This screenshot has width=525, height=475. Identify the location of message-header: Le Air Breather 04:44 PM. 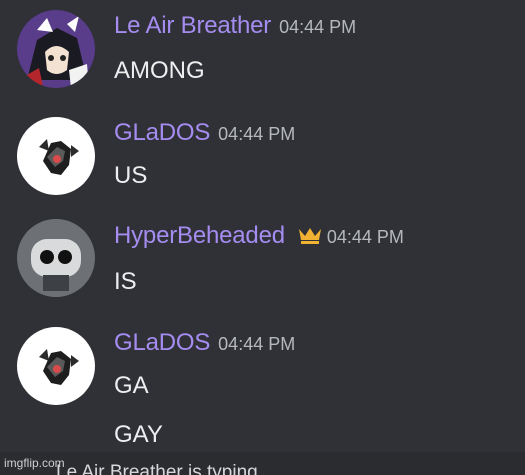
(235, 26).